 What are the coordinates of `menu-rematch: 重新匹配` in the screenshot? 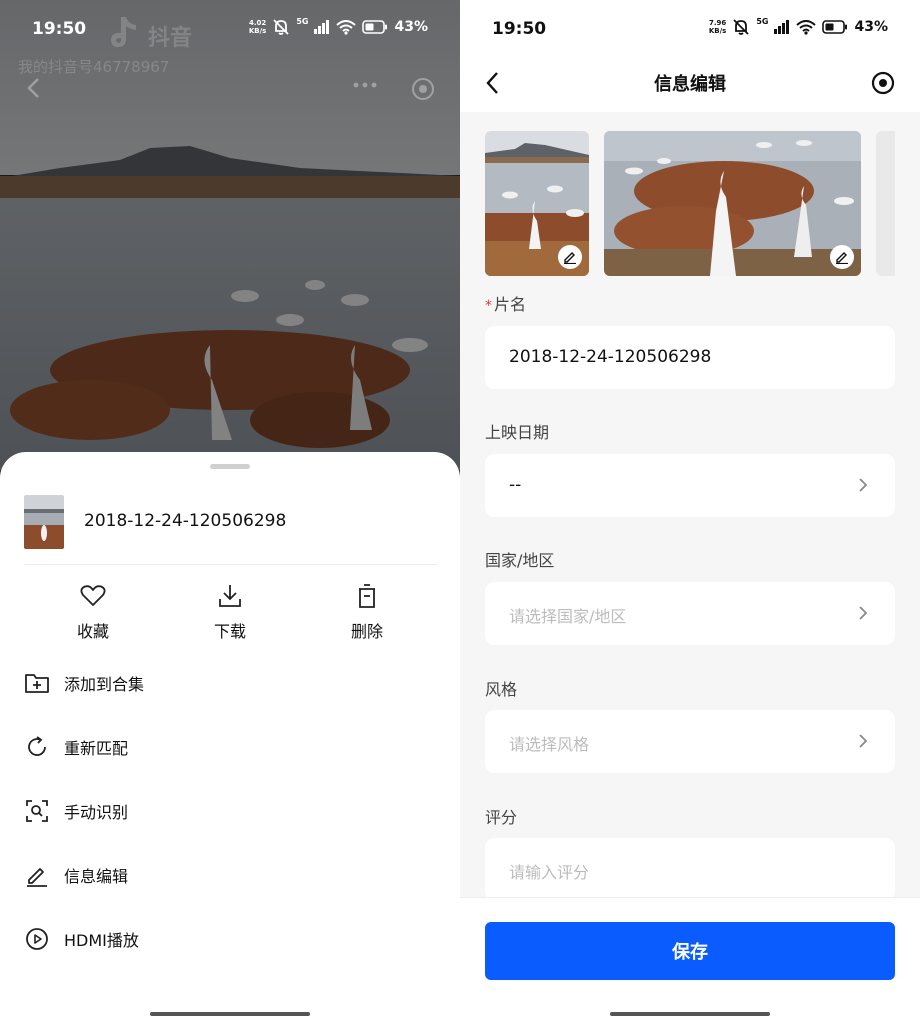 It's located at (231, 747).